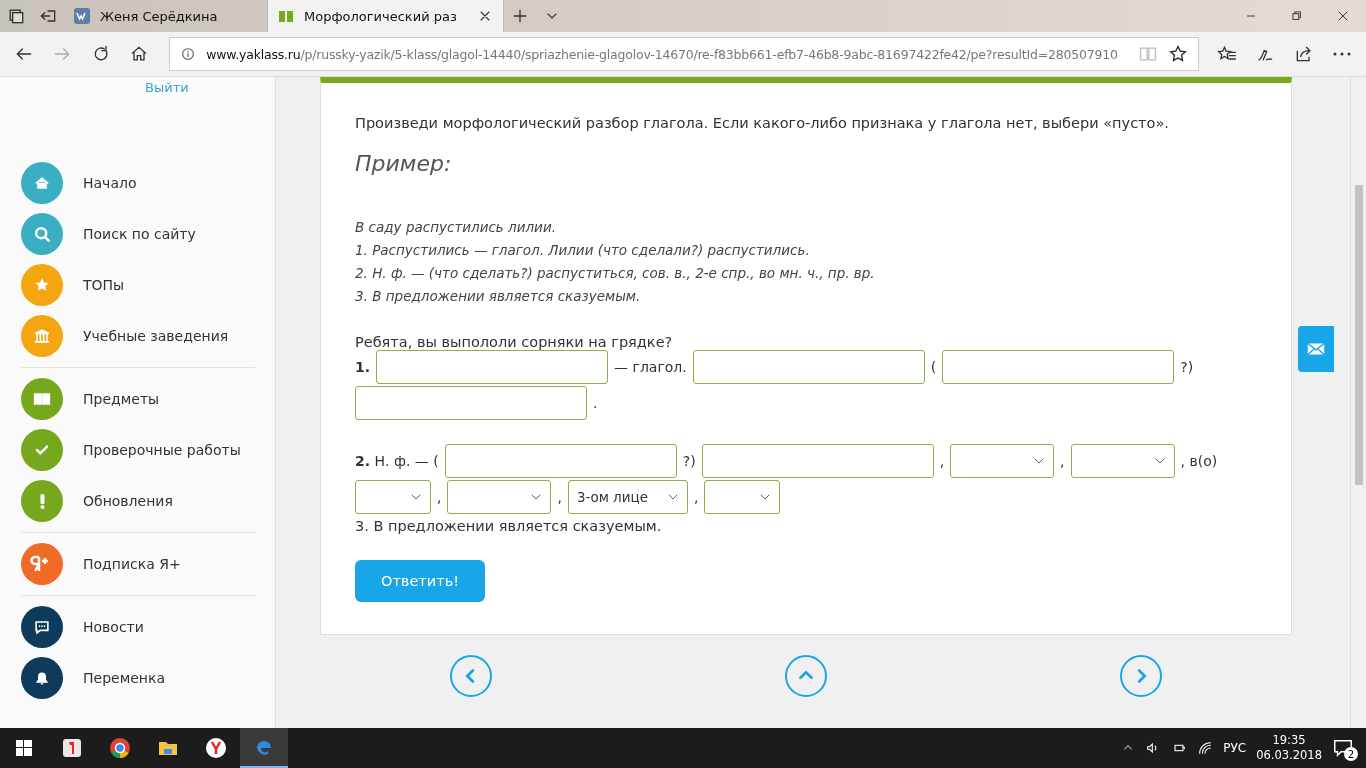  Describe the element at coordinates (138, 627) in the screenshot. I see `sidebar-item: Новости` at that location.